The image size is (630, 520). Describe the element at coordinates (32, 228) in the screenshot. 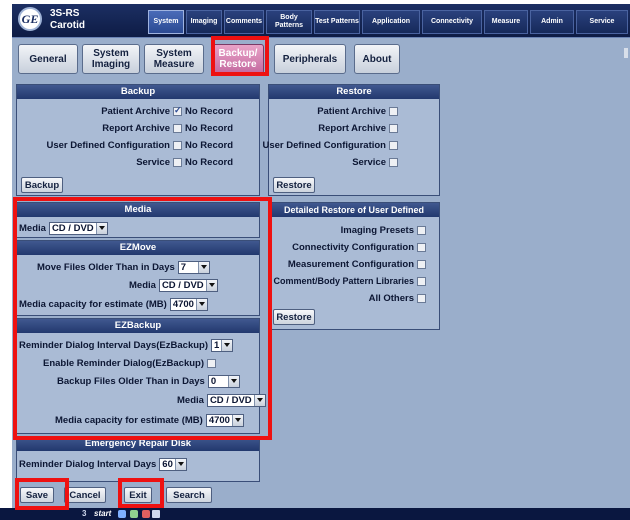

I see `media-label: Media` at that location.